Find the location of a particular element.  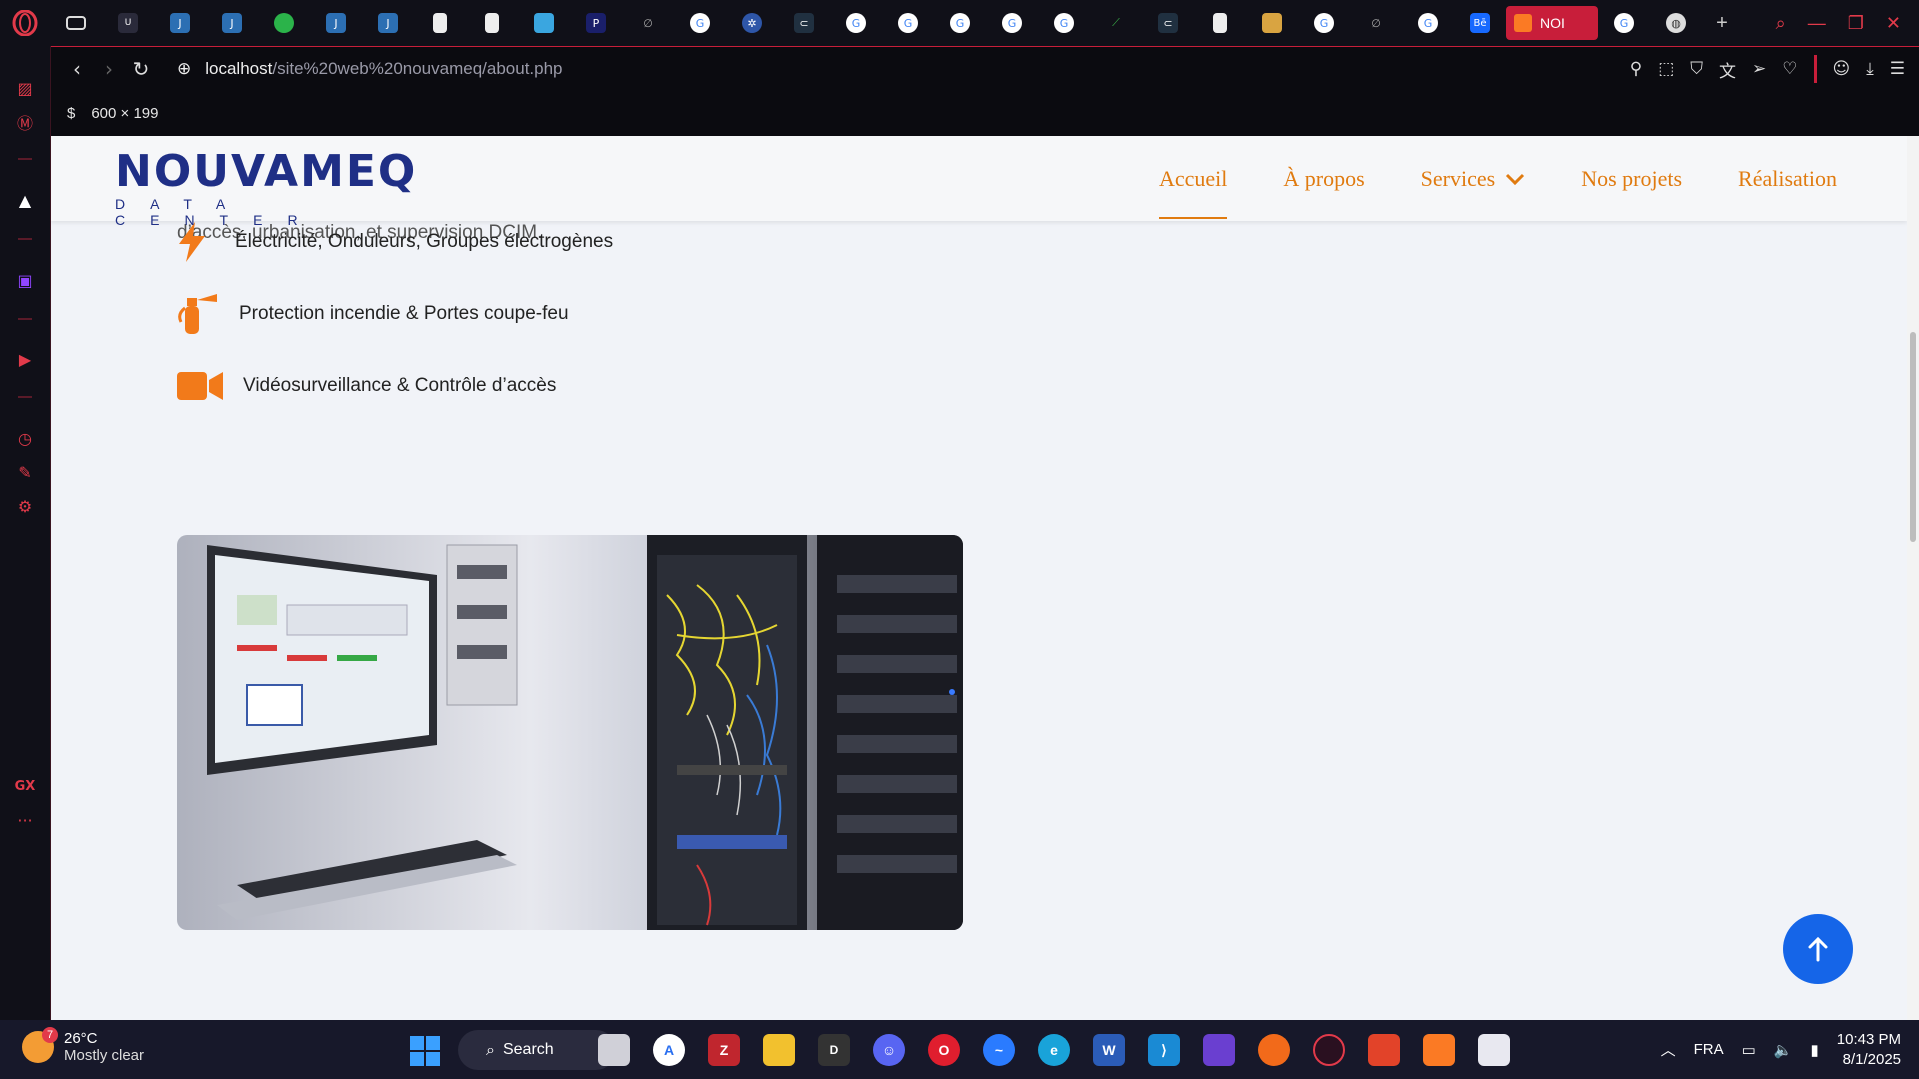

taskbar-search: ⌕ Search is located at coordinates (537, 1050).